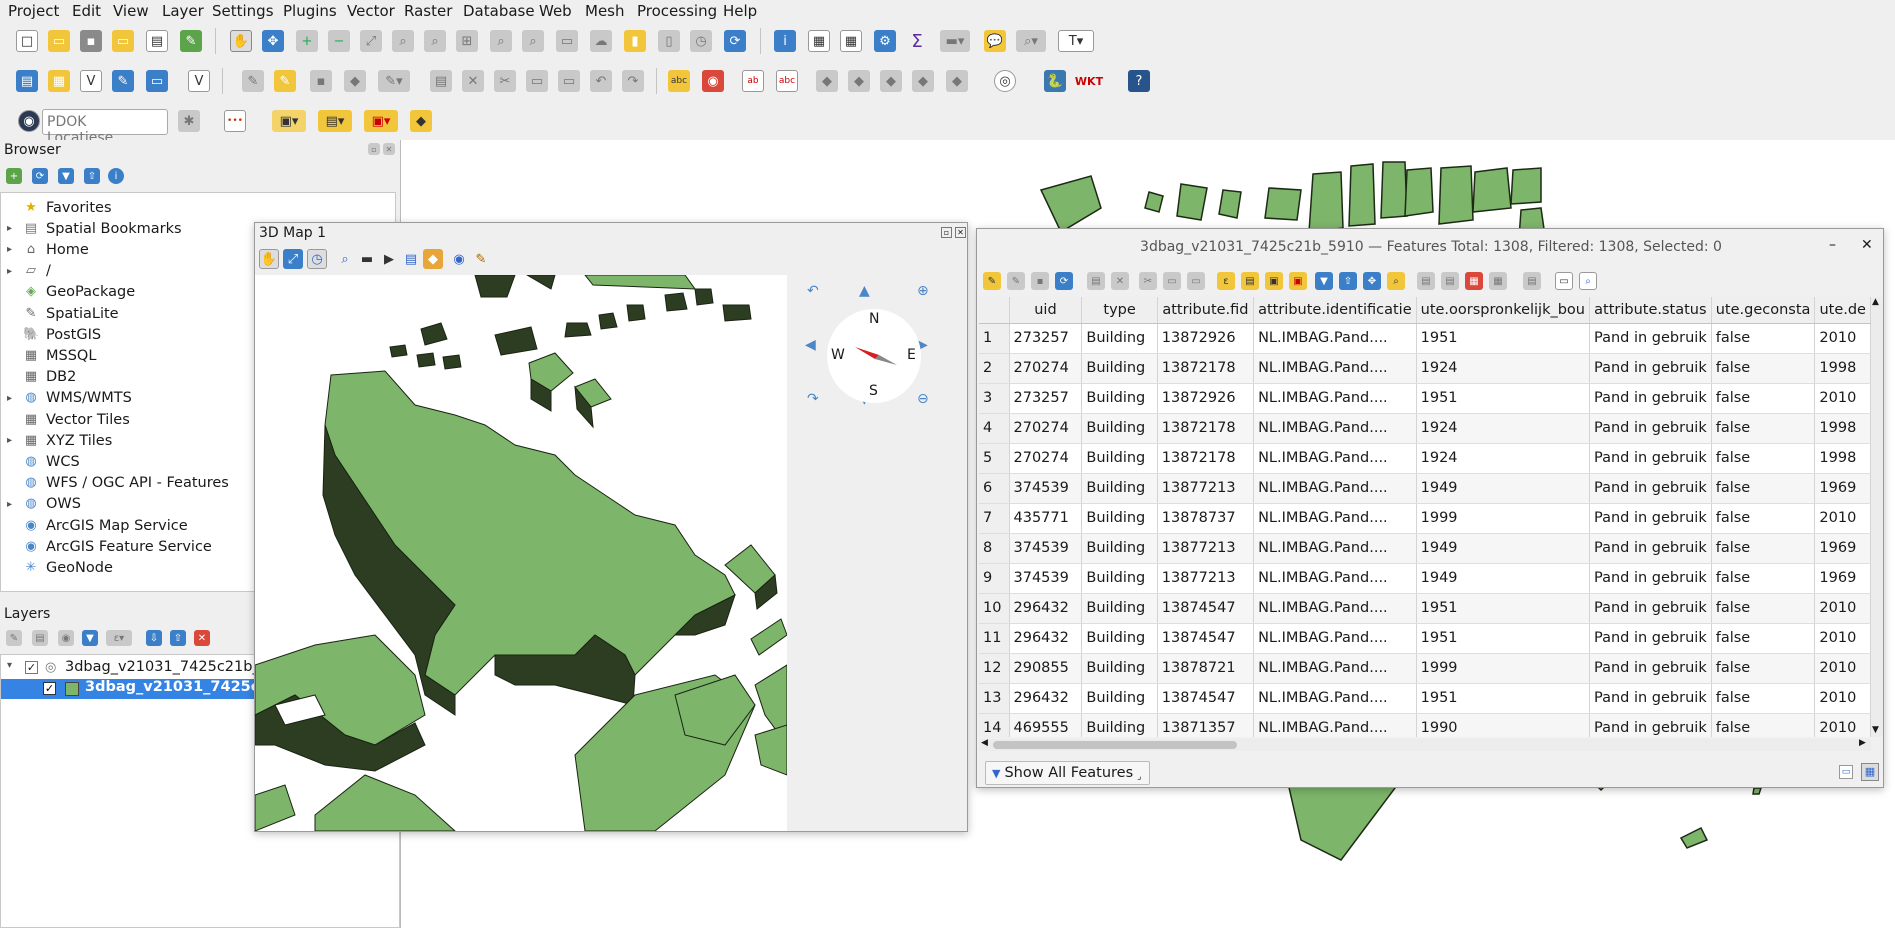  I want to click on column-header-oorspronkelijk: ute.oorspronkelijk_bou, so click(1503, 310).